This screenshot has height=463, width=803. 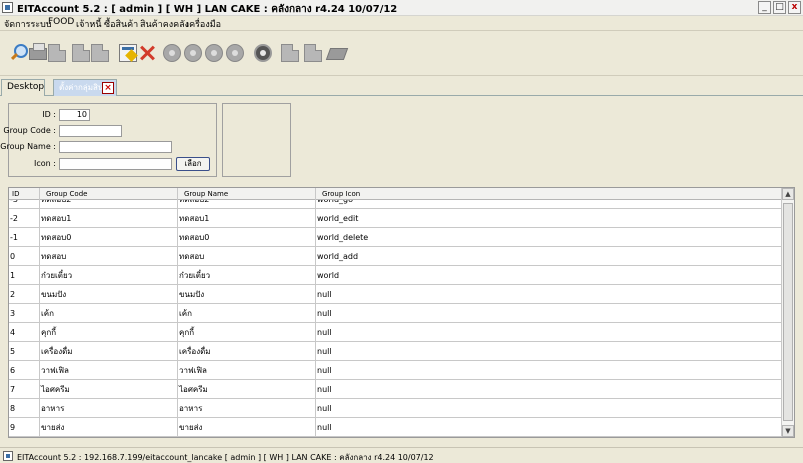 I want to click on page-icon, so click(x=290, y=53).